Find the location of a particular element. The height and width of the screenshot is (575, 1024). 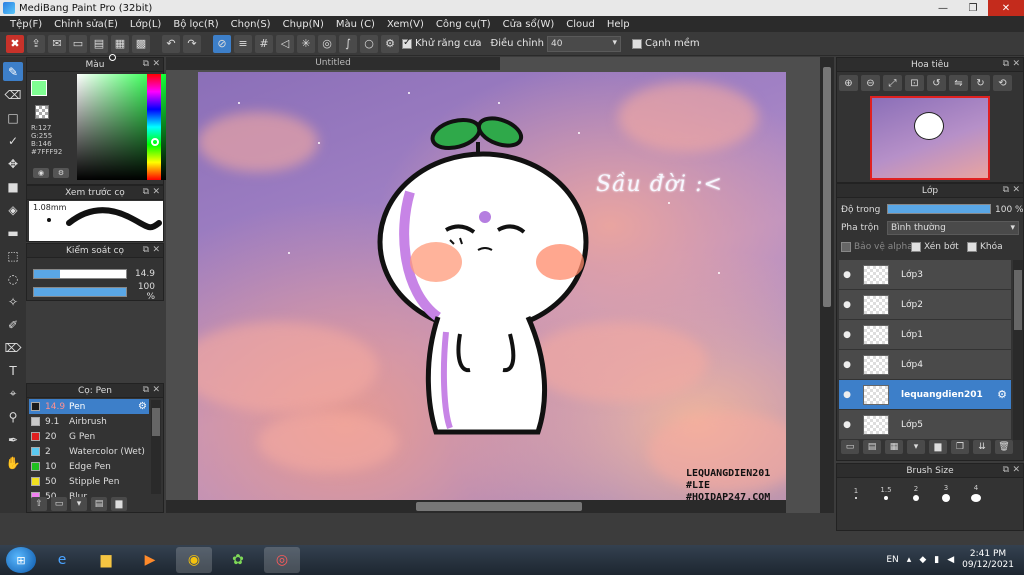

new-layer-icon: ▭ is located at coordinates (850, 447).